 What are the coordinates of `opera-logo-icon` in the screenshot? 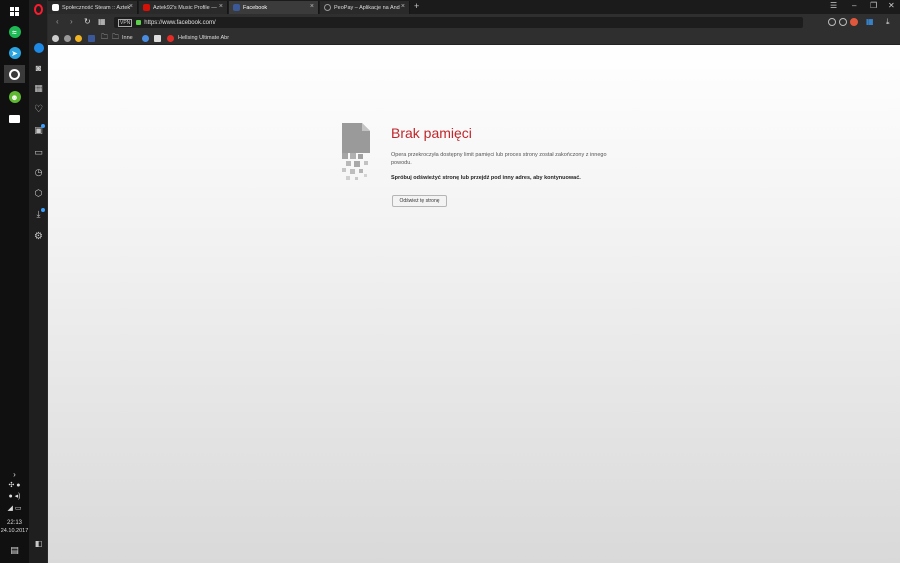 It's located at (38, 9).